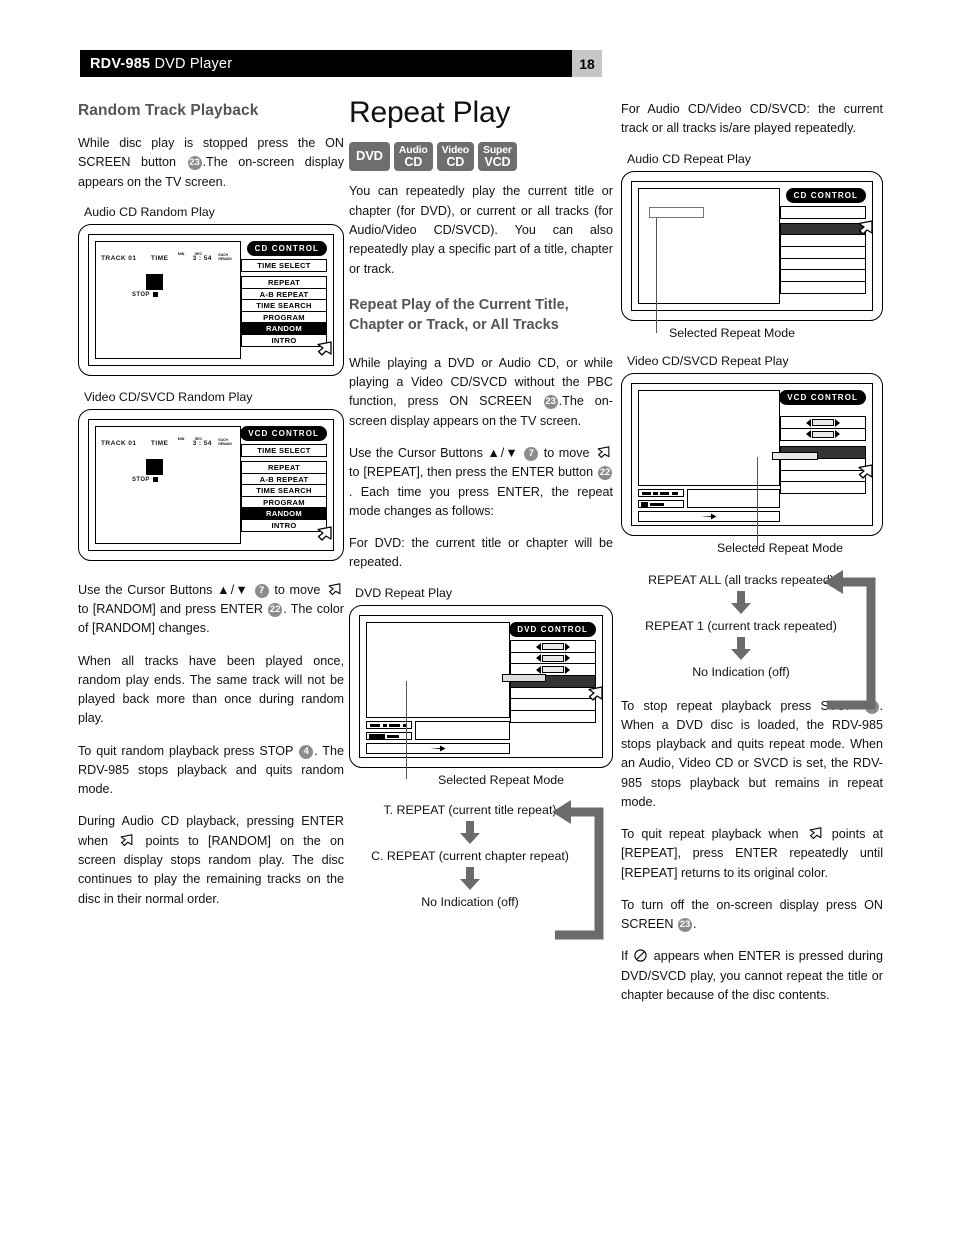 The width and height of the screenshot is (954, 1235). What do you see at coordinates (141, 294) in the screenshot?
I see `osd-stop-label: STOP` at bounding box center [141, 294].